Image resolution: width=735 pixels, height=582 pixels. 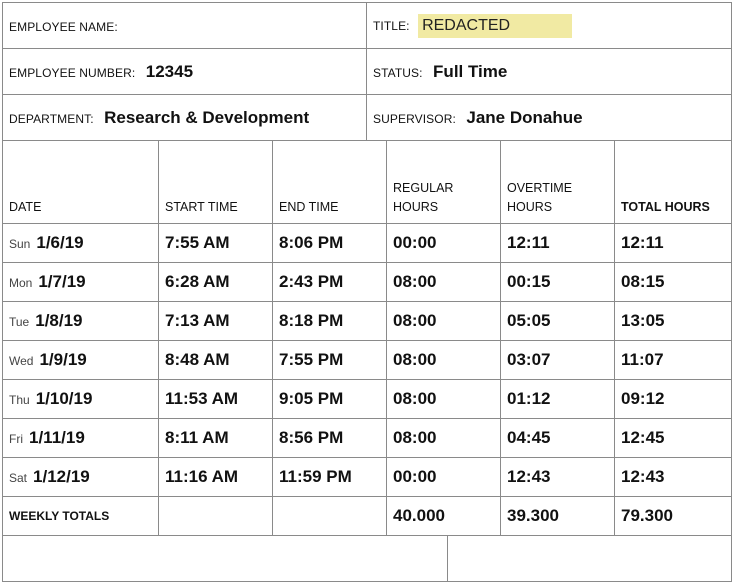 What do you see at coordinates (329, 182) in the screenshot?
I see `col-end-time: END TIME` at bounding box center [329, 182].